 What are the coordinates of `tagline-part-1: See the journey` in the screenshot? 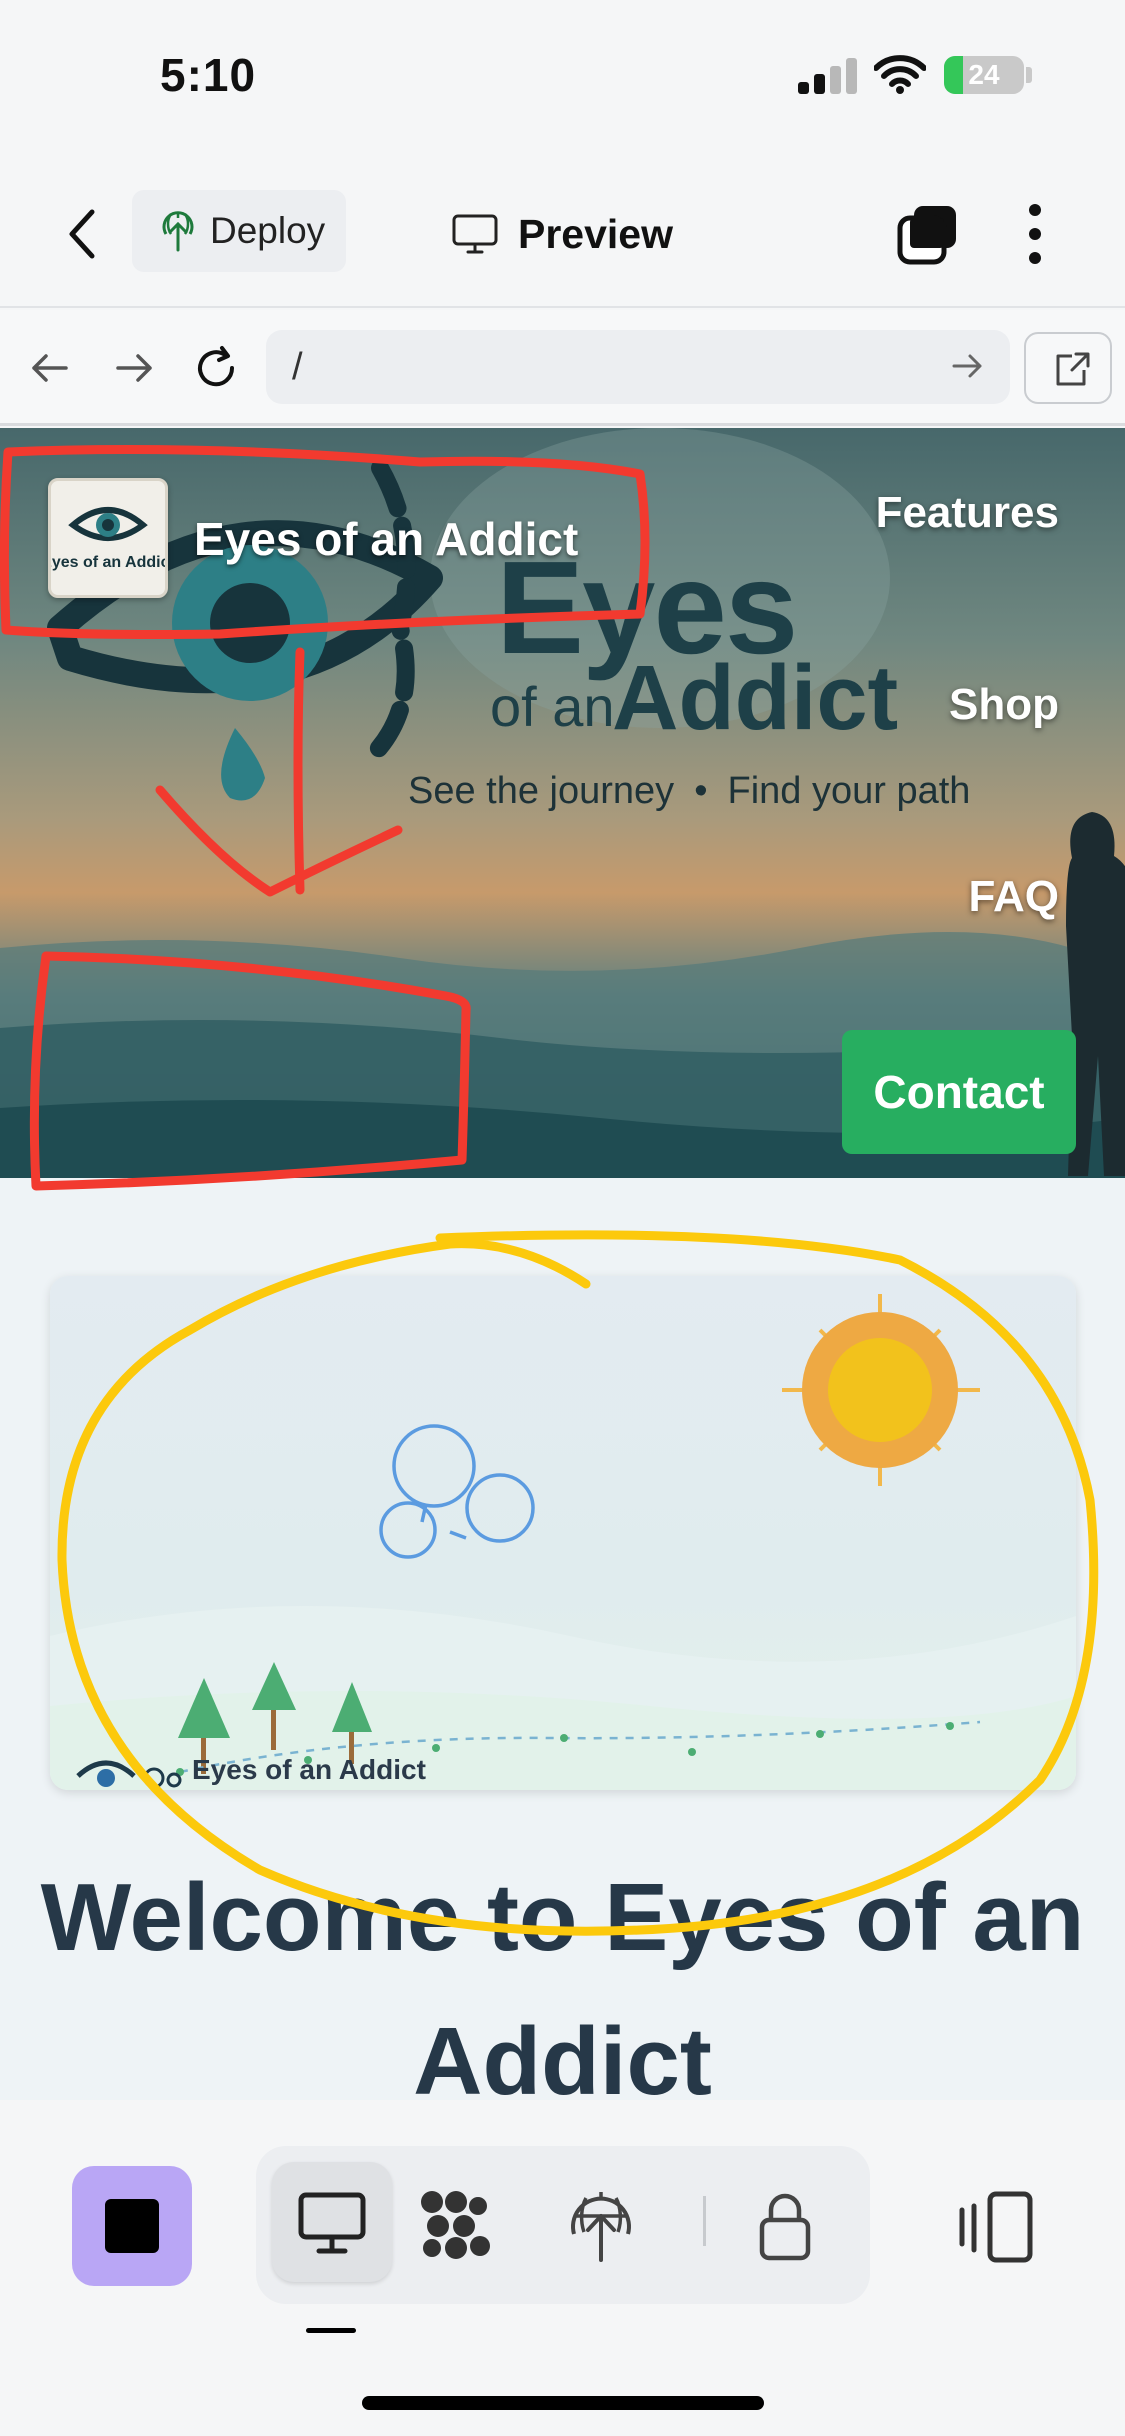 It's located at (541, 791).